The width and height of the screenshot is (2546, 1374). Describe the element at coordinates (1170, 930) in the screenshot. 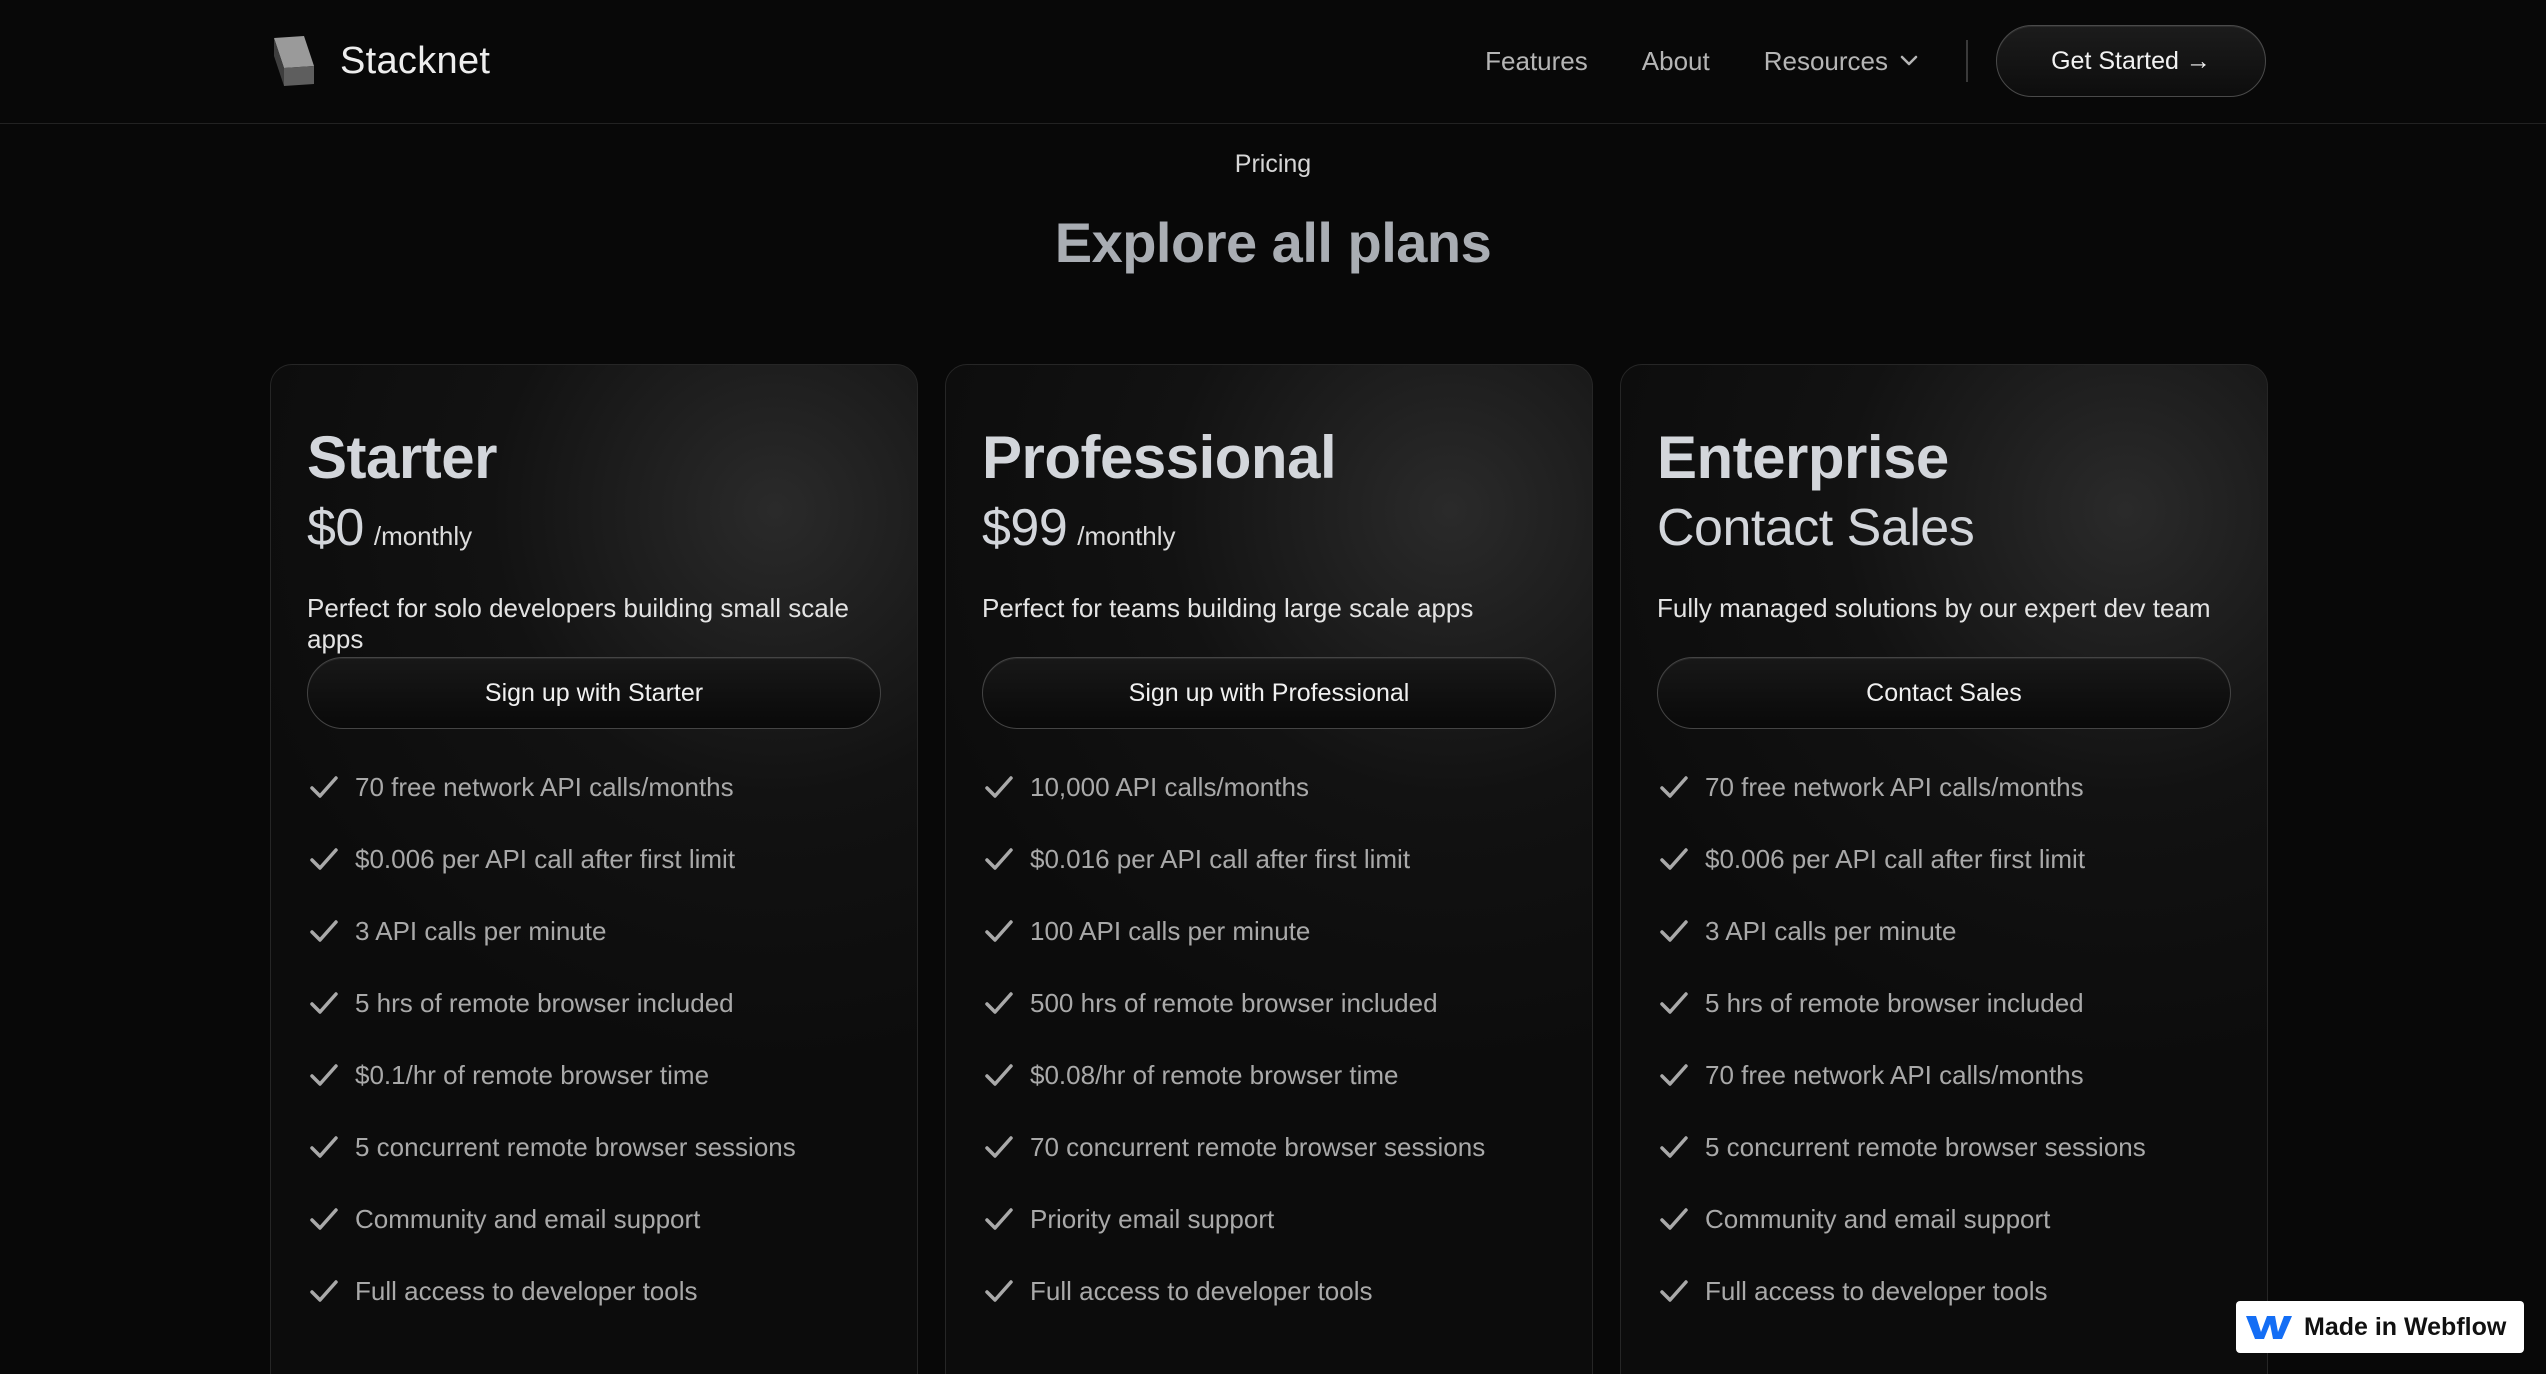

I see `plan-feature-text: 100 API calls per minute` at that location.